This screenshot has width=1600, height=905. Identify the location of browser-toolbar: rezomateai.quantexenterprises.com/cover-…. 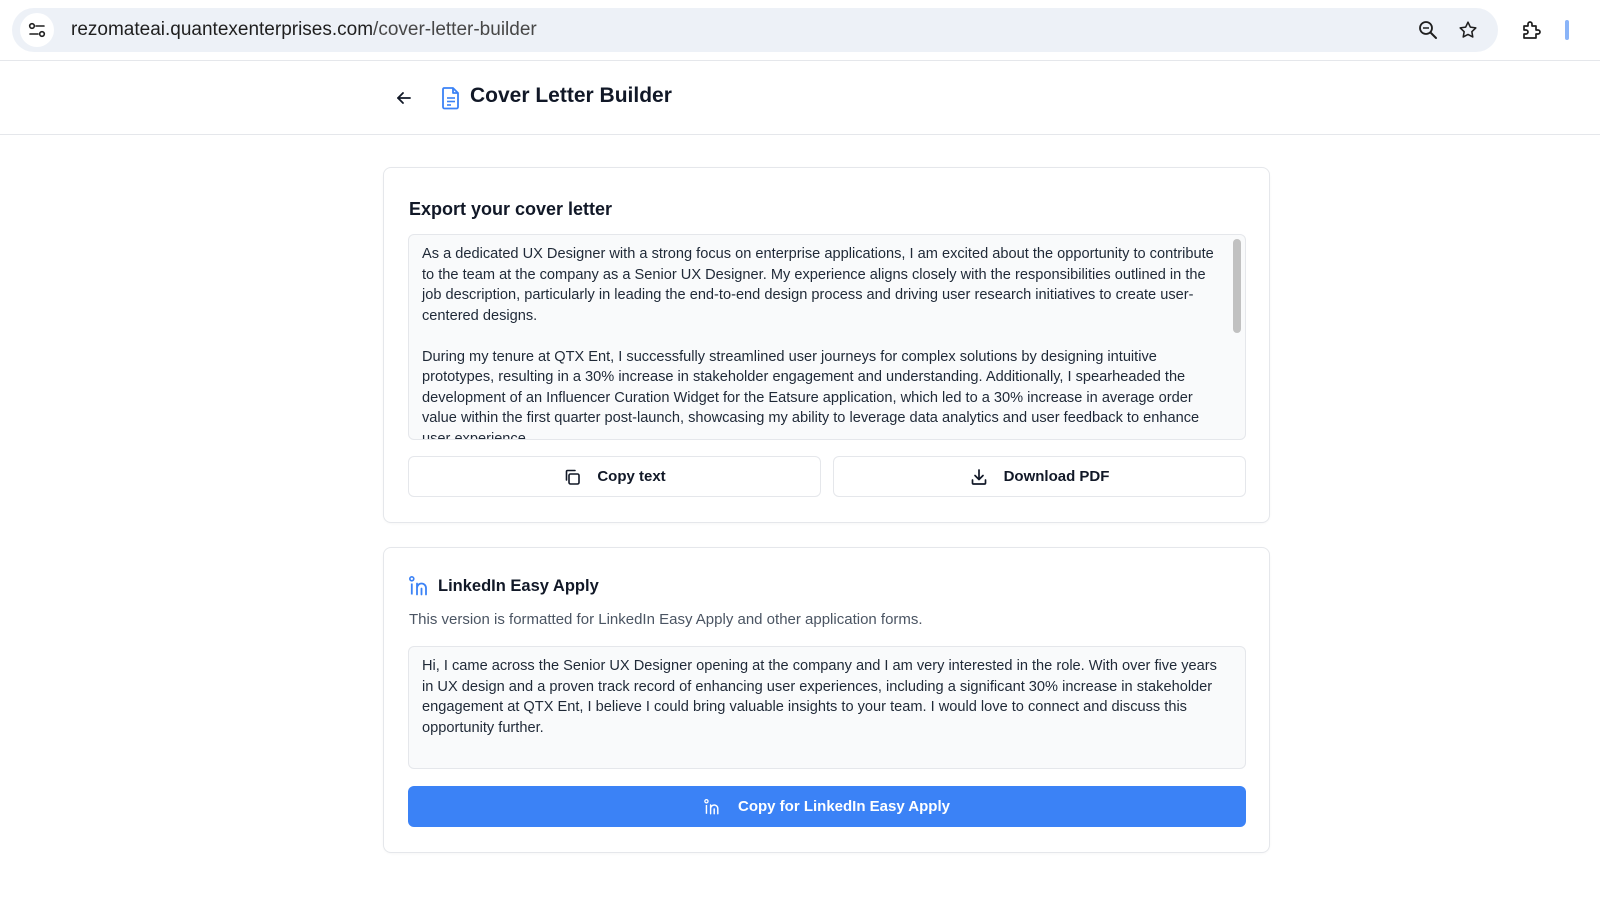
(800, 30).